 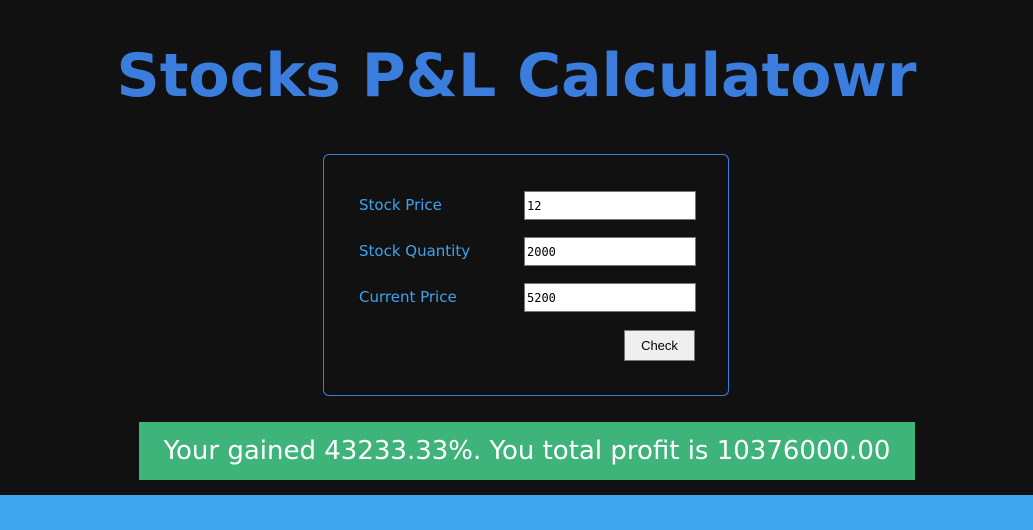 What do you see at coordinates (400, 205) in the screenshot?
I see `stock-price-label: Stock Price` at bounding box center [400, 205].